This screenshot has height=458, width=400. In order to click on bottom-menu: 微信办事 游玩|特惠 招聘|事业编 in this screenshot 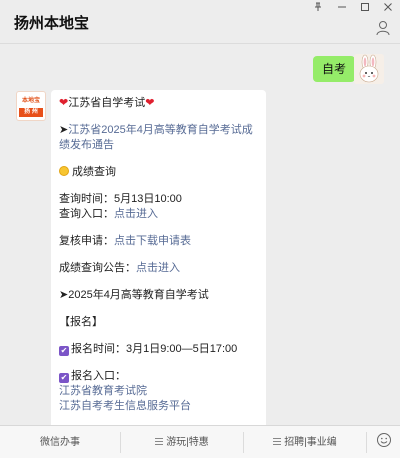, I will do `click(200, 441)`.